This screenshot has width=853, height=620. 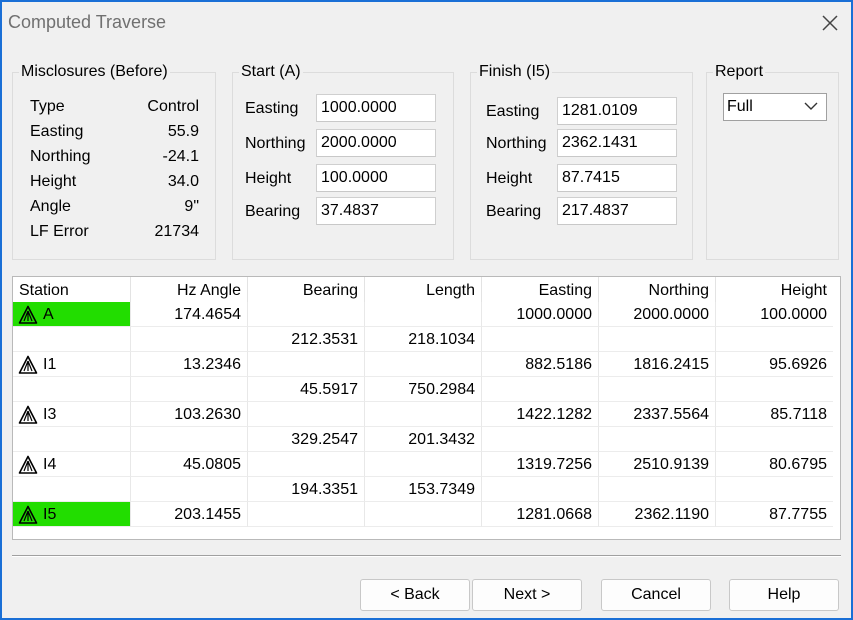 What do you see at coordinates (50, 206) in the screenshot?
I see `misclosure-angle-label: Angle` at bounding box center [50, 206].